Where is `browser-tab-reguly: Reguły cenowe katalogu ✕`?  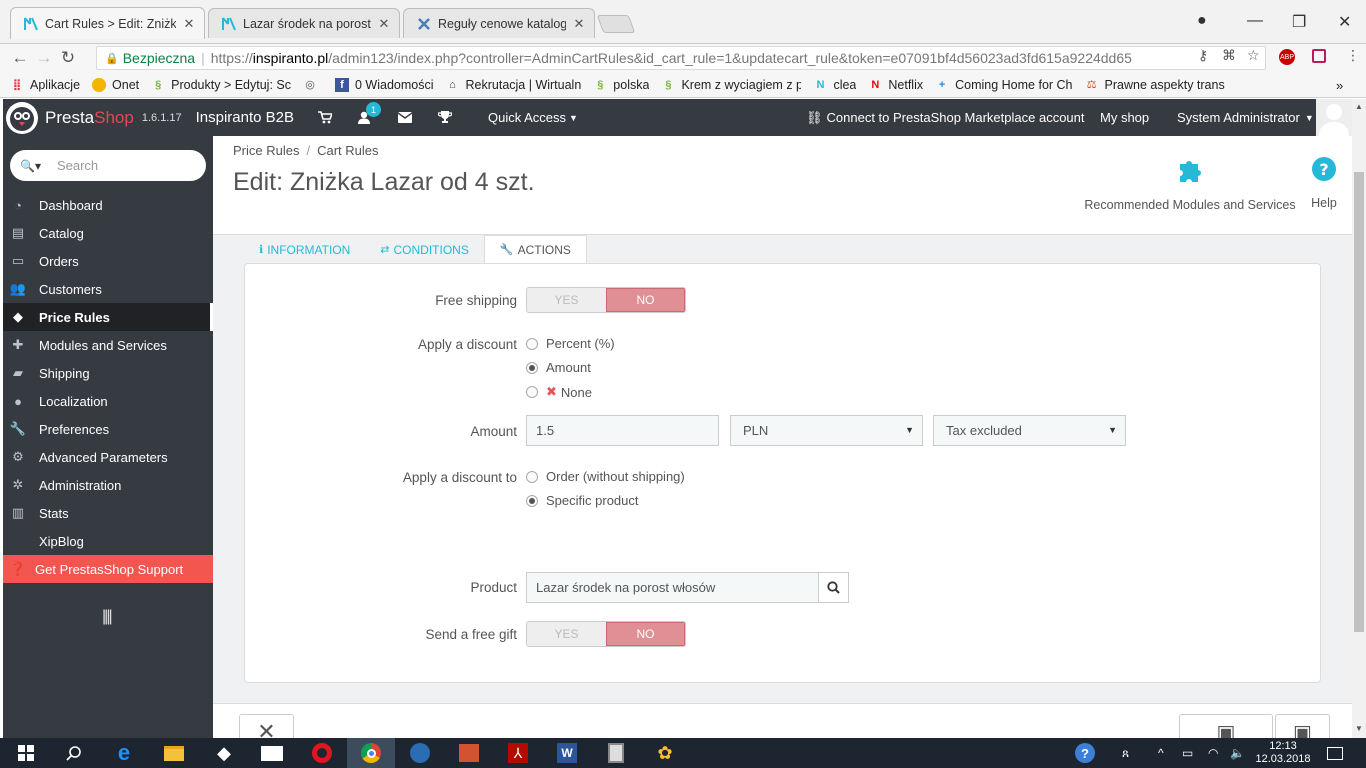
browser-tab-reguly: Reguły cenowe katalogu ✕ is located at coordinates (499, 23).